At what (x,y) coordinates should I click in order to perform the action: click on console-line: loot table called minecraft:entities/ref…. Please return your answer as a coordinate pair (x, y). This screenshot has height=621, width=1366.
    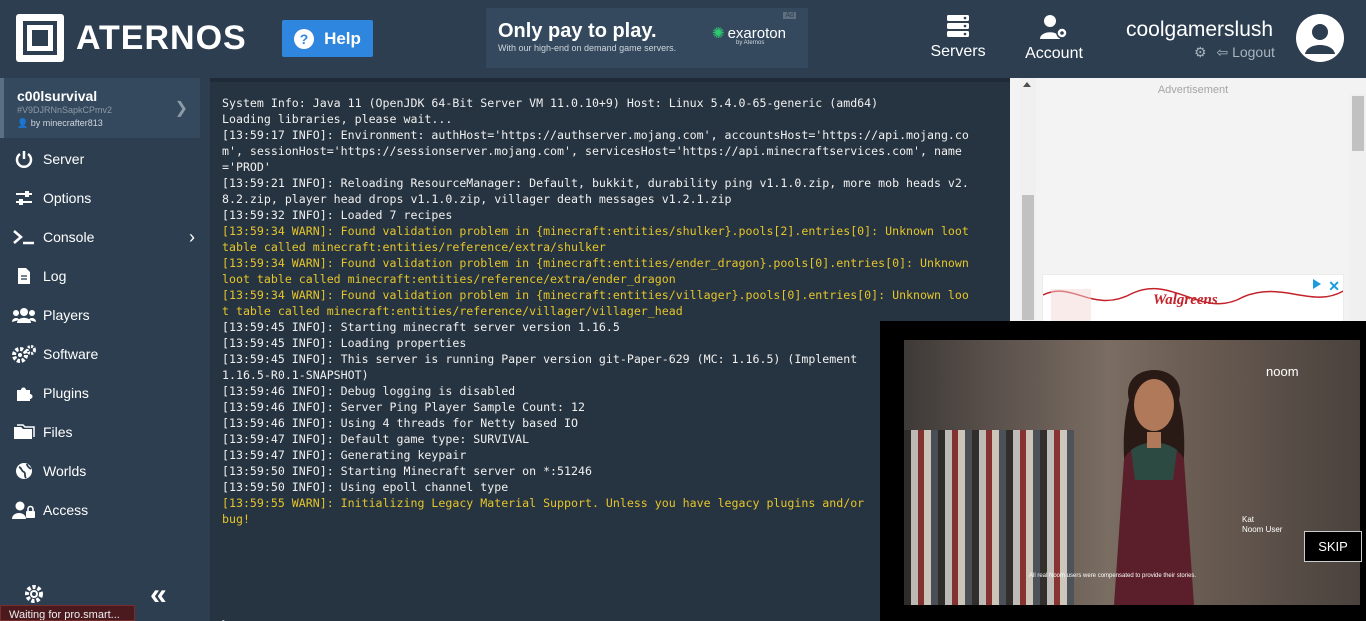
    Looking at the image, I should click on (449, 279).